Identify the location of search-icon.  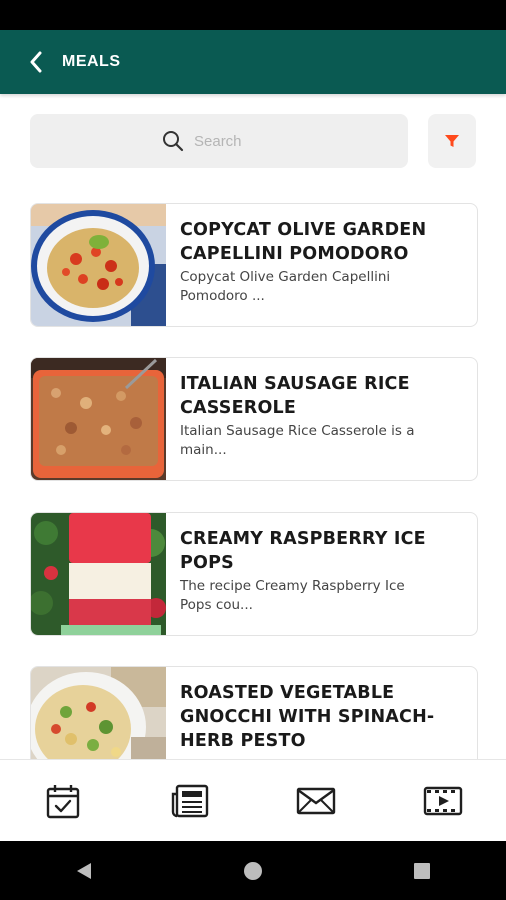
(173, 141).